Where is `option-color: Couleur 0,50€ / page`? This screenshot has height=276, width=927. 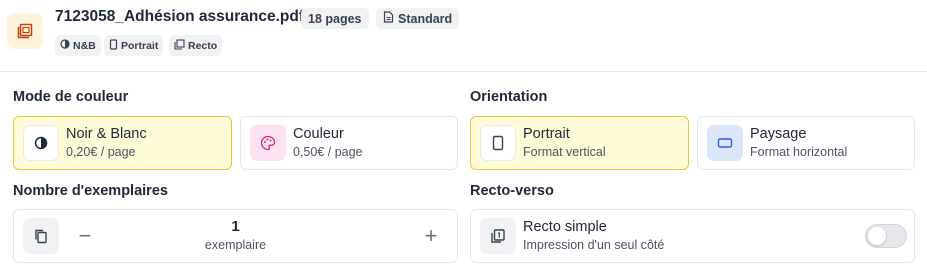 option-color: Couleur 0,50€ / page is located at coordinates (349, 143).